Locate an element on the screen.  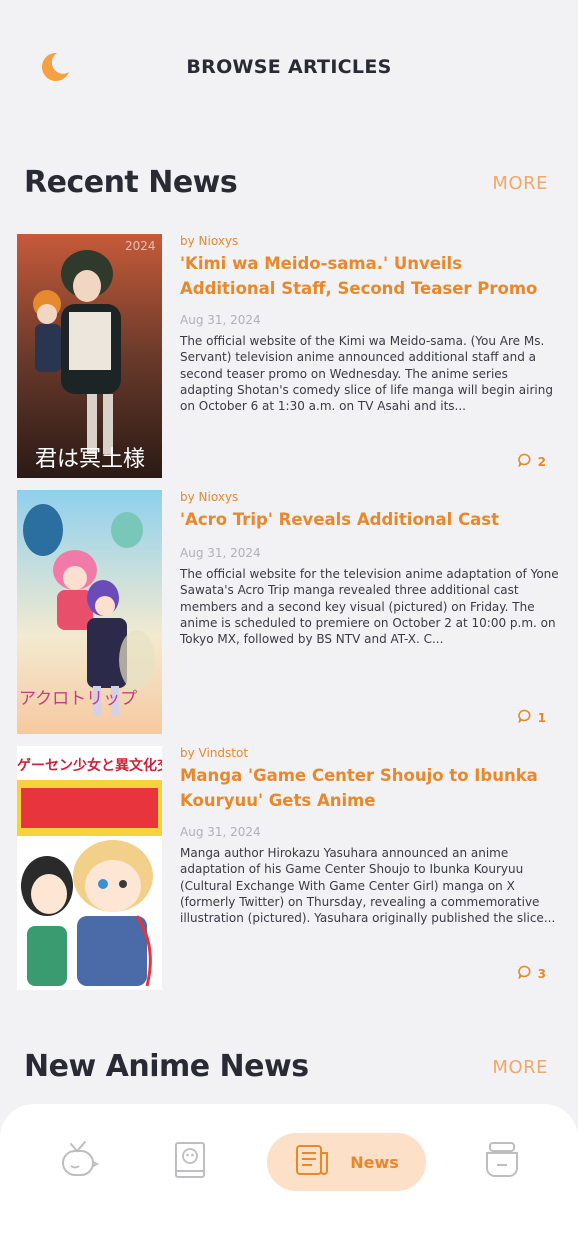
manga-book-icon is located at coordinates (190, 1162).